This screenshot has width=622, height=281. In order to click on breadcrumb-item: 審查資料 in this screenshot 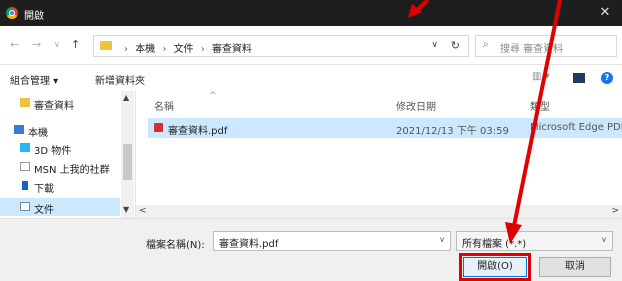, I will do `click(232, 49)`.